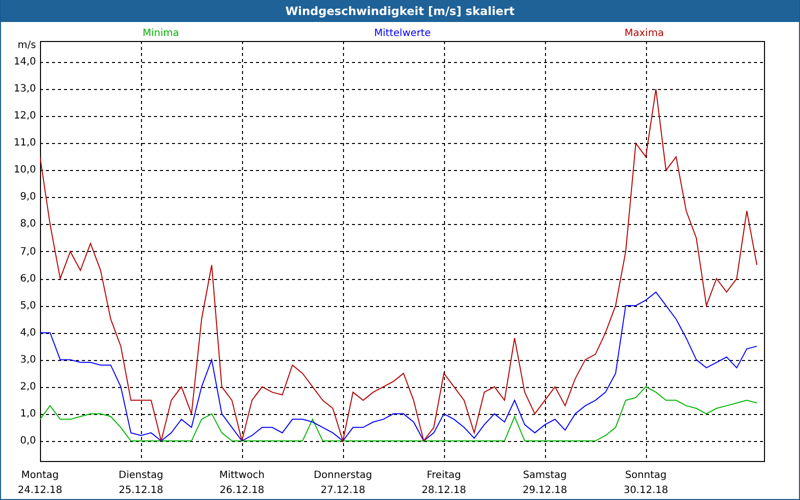 The height and width of the screenshot is (500, 800). Describe the element at coordinates (25, 89) in the screenshot. I see `y-tick-label: 13,0` at that location.